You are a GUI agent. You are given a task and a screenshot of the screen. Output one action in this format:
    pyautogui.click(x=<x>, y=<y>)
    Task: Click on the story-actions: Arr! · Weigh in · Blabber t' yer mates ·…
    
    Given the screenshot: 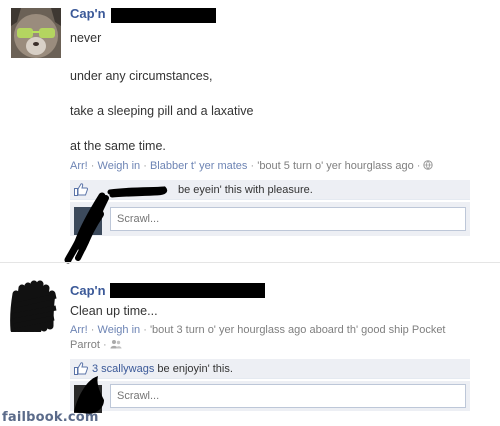 What is the action you would take?
    pyautogui.click(x=252, y=166)
    